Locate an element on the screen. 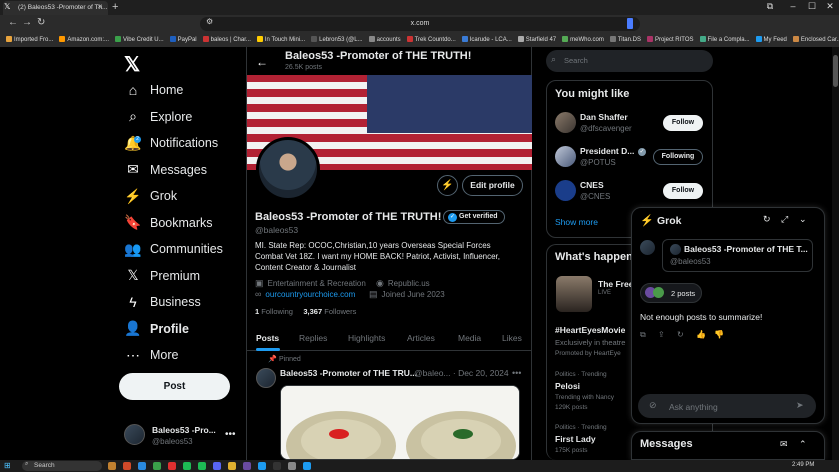 The image size is (839, 472). window-close-icon: ✕ is located at coordinates (829, 6).